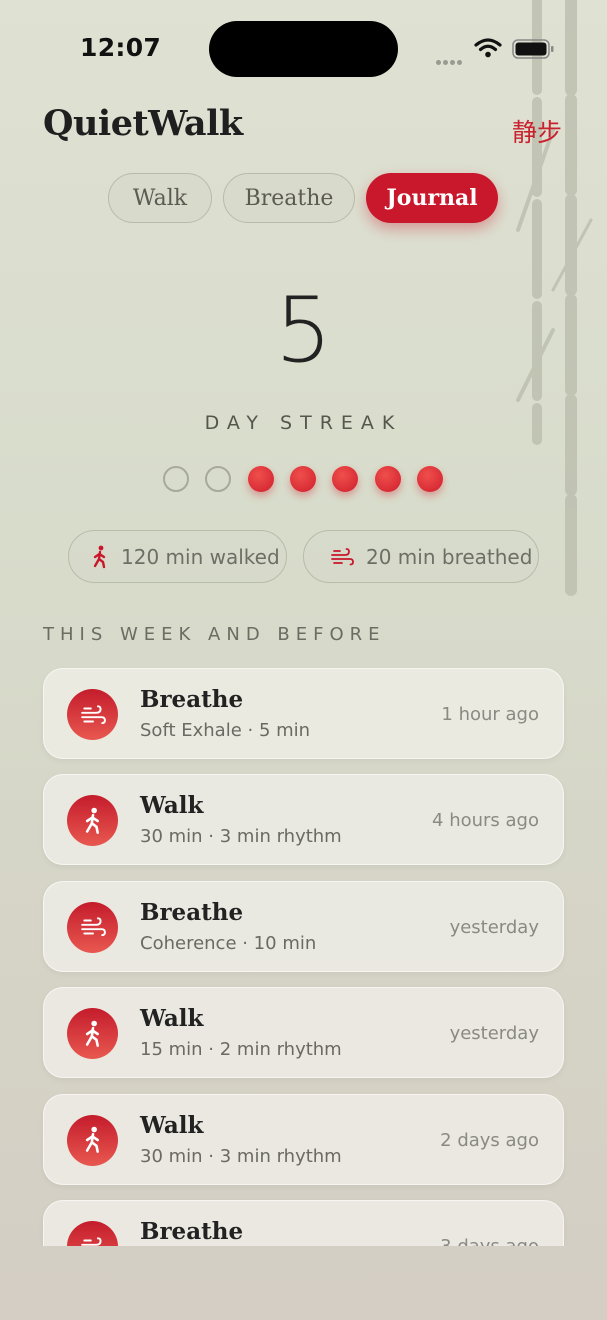 The width and height of the screenshot is (607, 1320). I want to click on stat-breathed-text: 20 min breathed, so click(449, 556).